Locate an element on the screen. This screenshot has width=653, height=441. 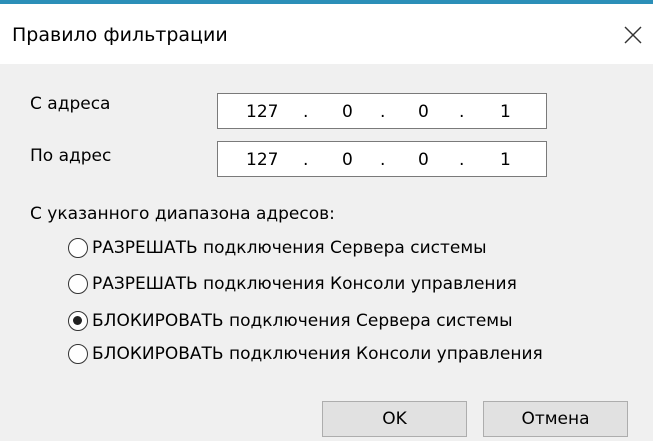
dialog-title: Правило фильтрации is located at coordinates (120, 35).